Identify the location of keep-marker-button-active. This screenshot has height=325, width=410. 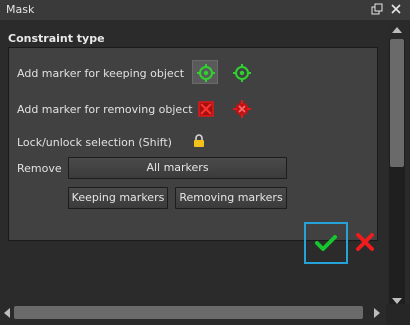
(205, 72).